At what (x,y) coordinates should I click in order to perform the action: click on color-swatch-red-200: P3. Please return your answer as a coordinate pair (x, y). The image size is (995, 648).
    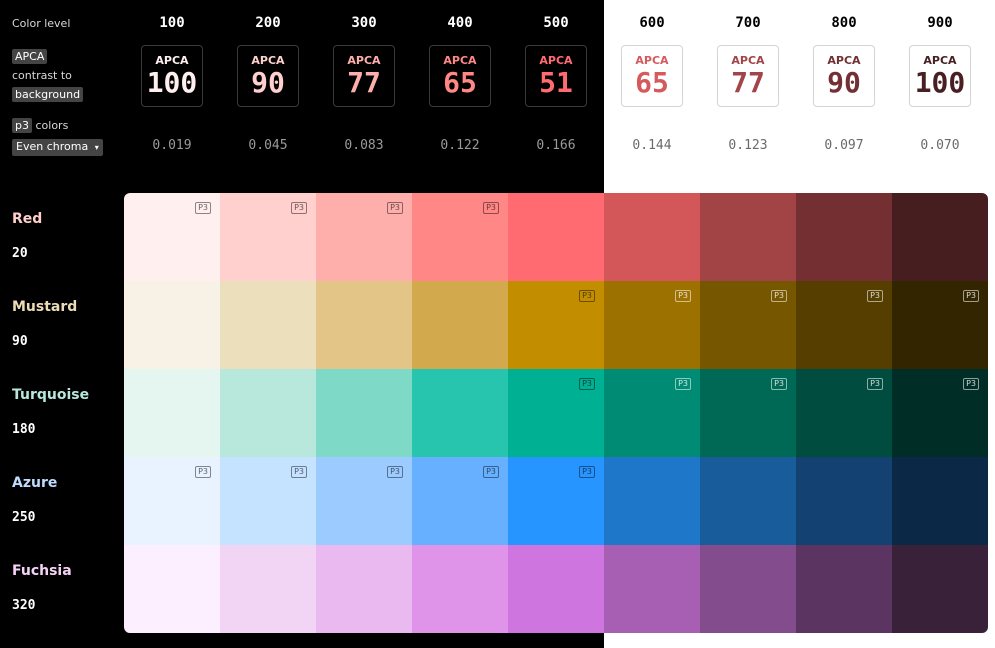
    Looking at the image, I should click on (268, 237).